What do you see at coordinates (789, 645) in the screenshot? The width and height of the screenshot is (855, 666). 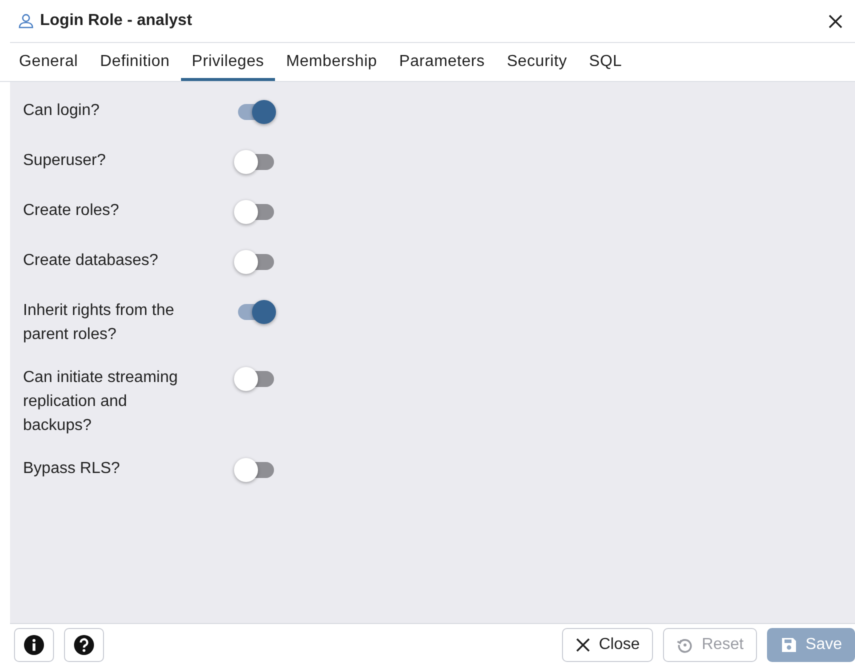 I see `save-icon` at bounding box center [789, 645].